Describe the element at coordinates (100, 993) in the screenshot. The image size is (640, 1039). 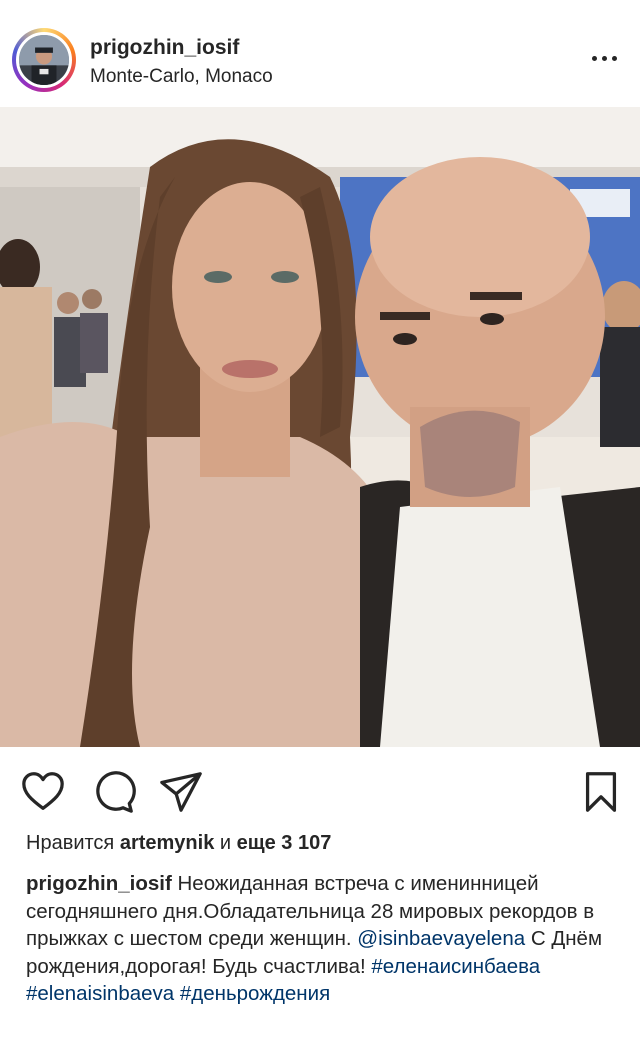
I see `hashtag-link: #elenaisinbaeva` at that location.